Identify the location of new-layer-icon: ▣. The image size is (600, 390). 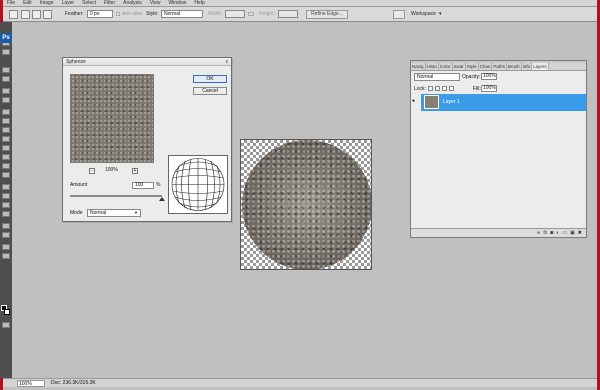
(572, 233).